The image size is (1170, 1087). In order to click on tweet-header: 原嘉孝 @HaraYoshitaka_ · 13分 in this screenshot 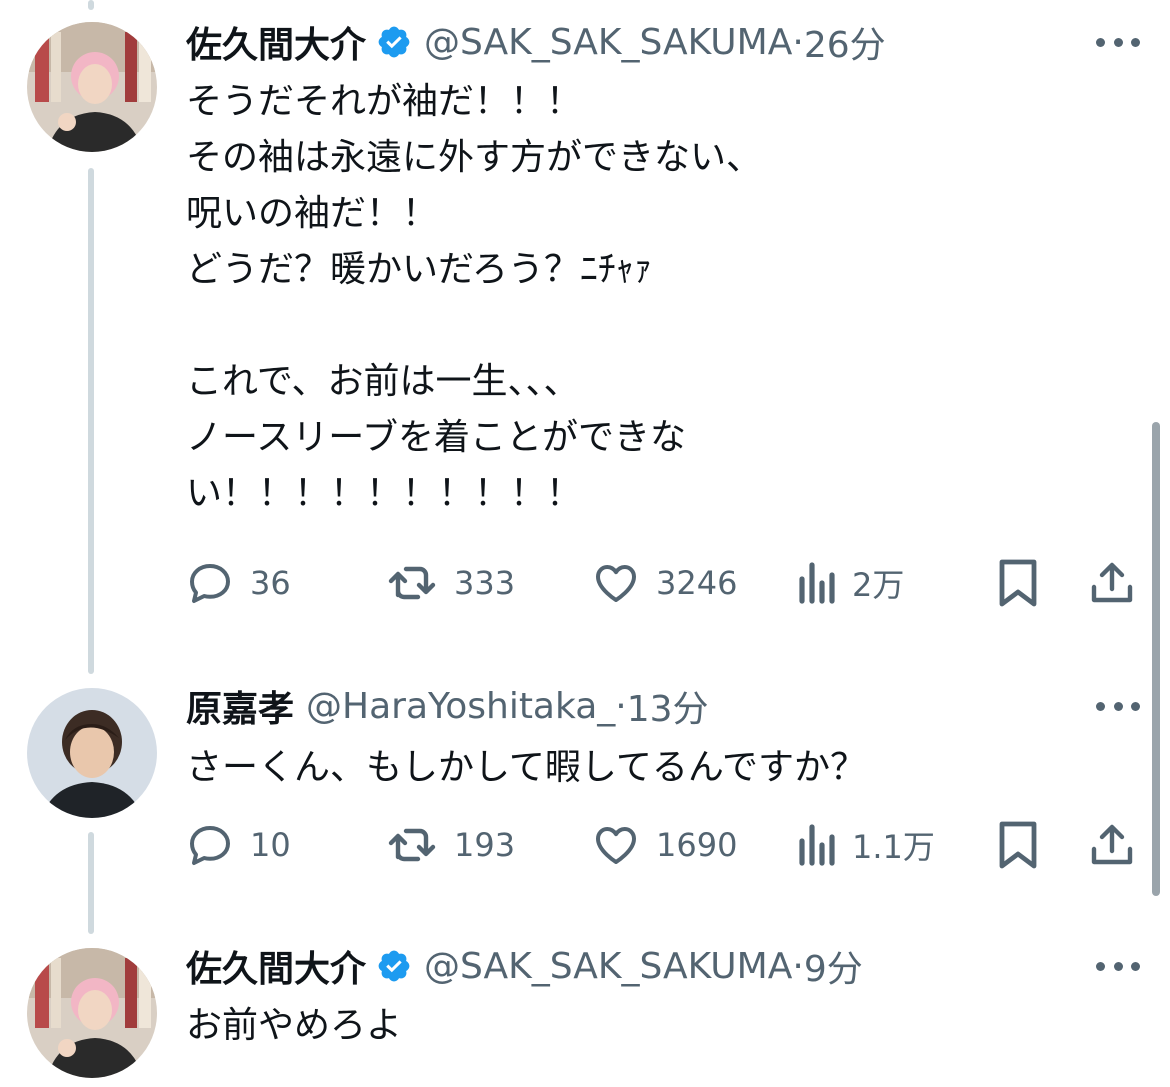, I will do `click(447, 706)`.